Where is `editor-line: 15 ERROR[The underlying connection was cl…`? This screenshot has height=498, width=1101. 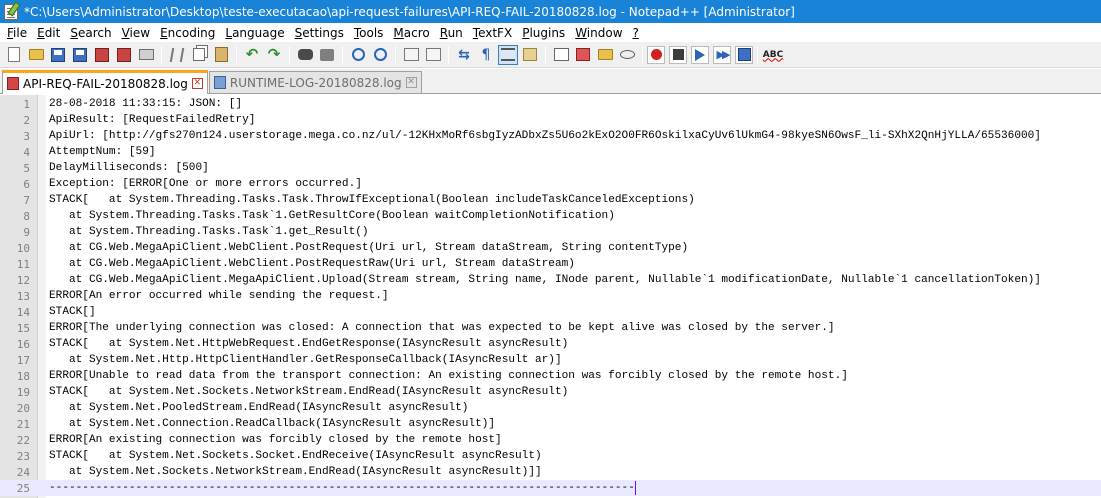
editor-line: 15 ERROR[The underlying connection was cl… is located at coordinates (550, 328).